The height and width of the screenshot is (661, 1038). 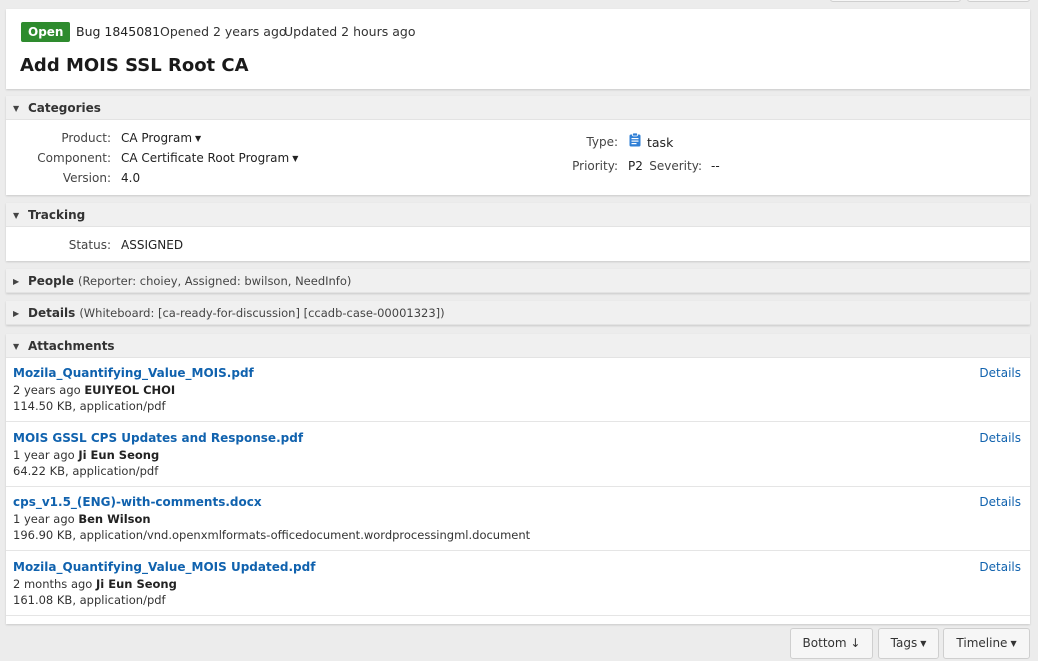 What do you see at coordinates (137, 502) in the screenshot?
I see `attachment-link: cps_v1.5_(ENG)-with-comments.docx` at bounding box center [137, 502].